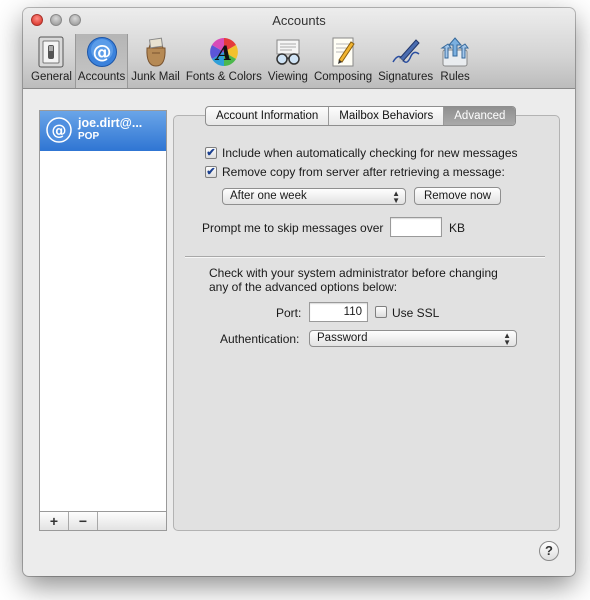 This screenshot has width=590, height=600. I want to click on viewing-glasses-icon, so click(288, 52).